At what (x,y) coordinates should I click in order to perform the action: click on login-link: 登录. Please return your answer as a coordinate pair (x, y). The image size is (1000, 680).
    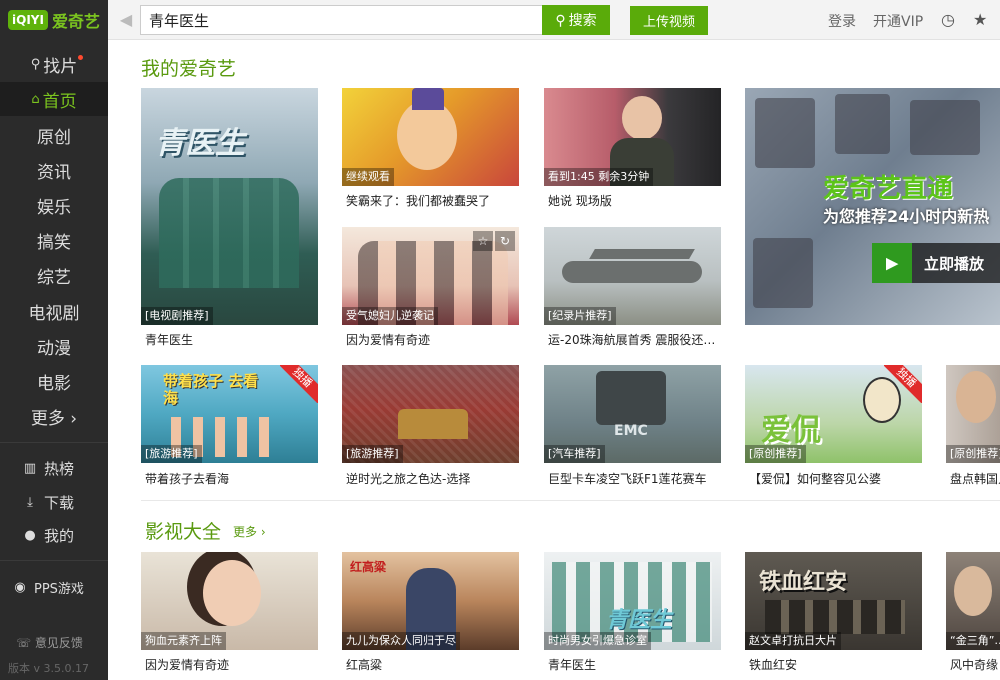
    Looking at the image, I should click on (842, 21).